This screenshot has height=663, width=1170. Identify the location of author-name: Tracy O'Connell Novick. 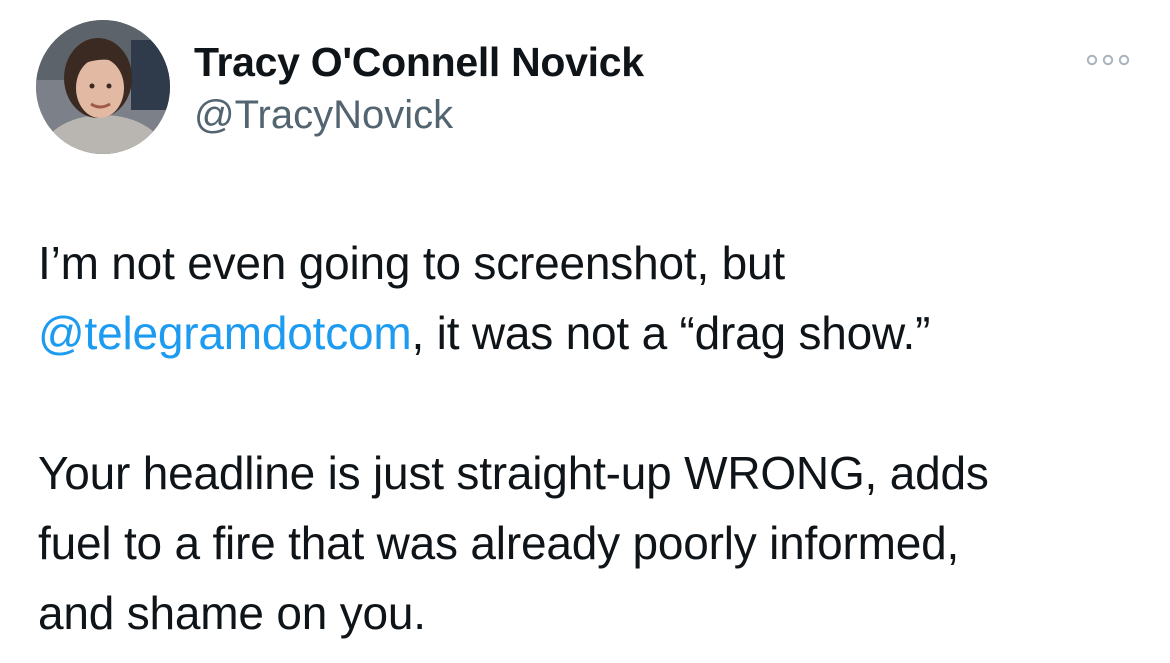
(419, 62).